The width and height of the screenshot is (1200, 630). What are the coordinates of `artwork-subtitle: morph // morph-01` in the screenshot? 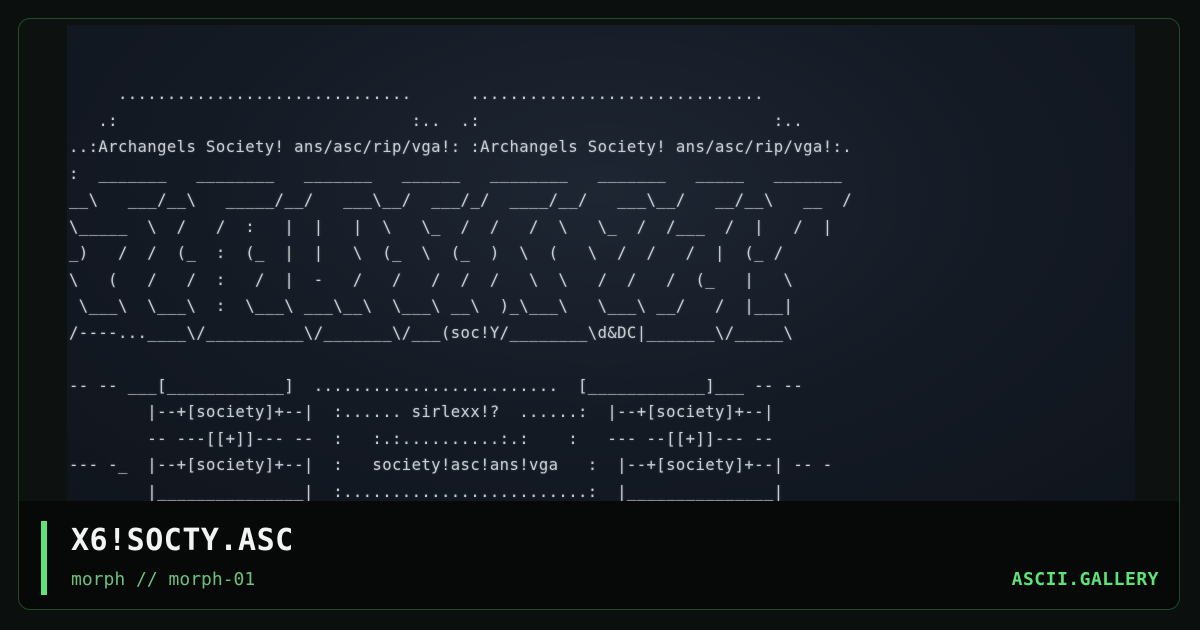 It's located at (163, 579).